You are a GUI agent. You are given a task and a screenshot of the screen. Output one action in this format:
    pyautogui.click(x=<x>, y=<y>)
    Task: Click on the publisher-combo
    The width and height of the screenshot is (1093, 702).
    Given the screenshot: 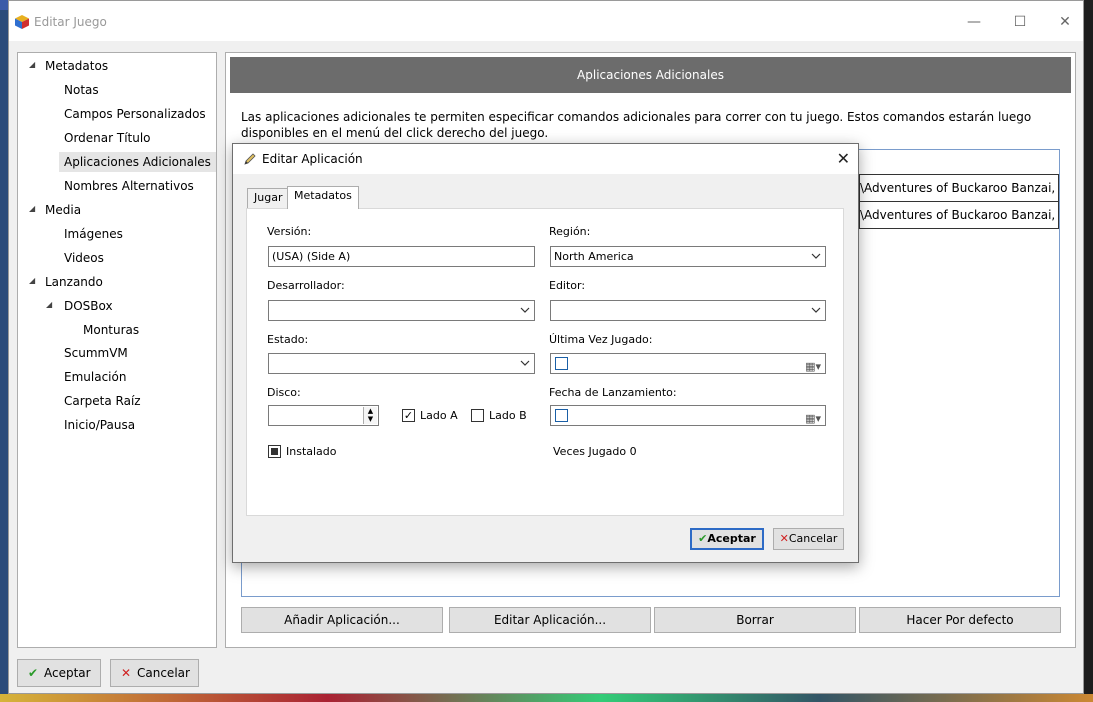 What is the action you would take?
    pyautogui.click(x=688, y=310)
    